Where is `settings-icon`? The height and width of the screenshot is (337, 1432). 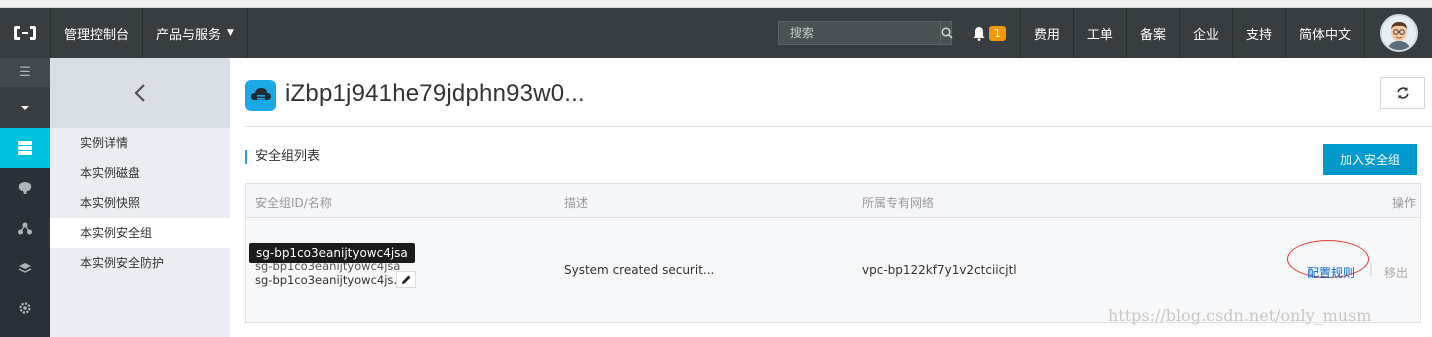 settings-icon is located at coordinates (25, 308).